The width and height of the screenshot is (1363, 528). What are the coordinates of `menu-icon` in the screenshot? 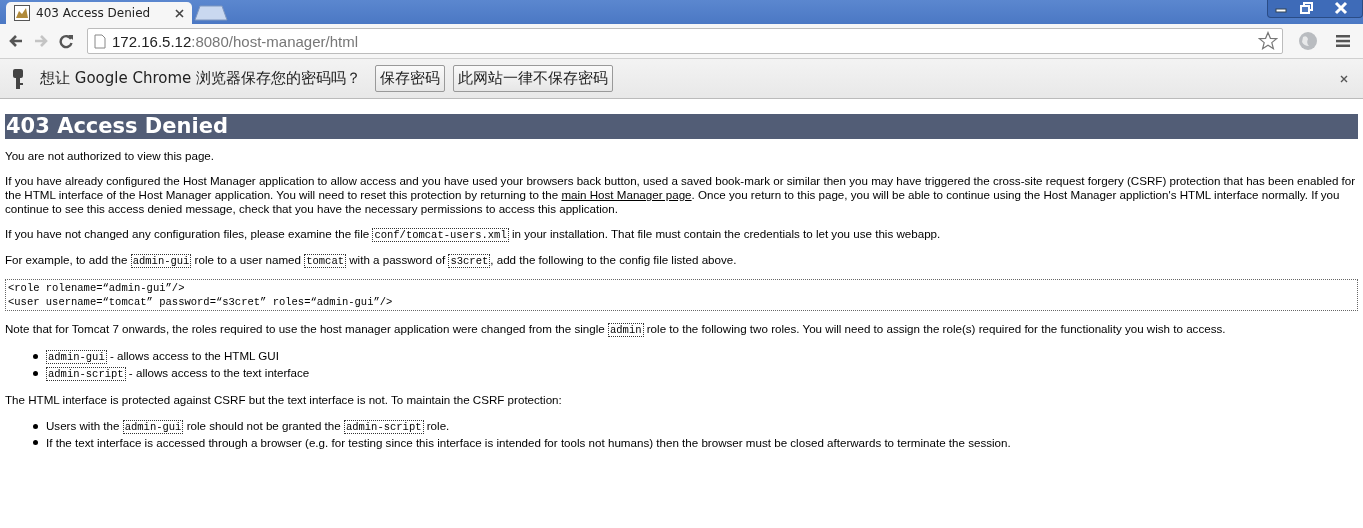 It's located at (1343, 41).